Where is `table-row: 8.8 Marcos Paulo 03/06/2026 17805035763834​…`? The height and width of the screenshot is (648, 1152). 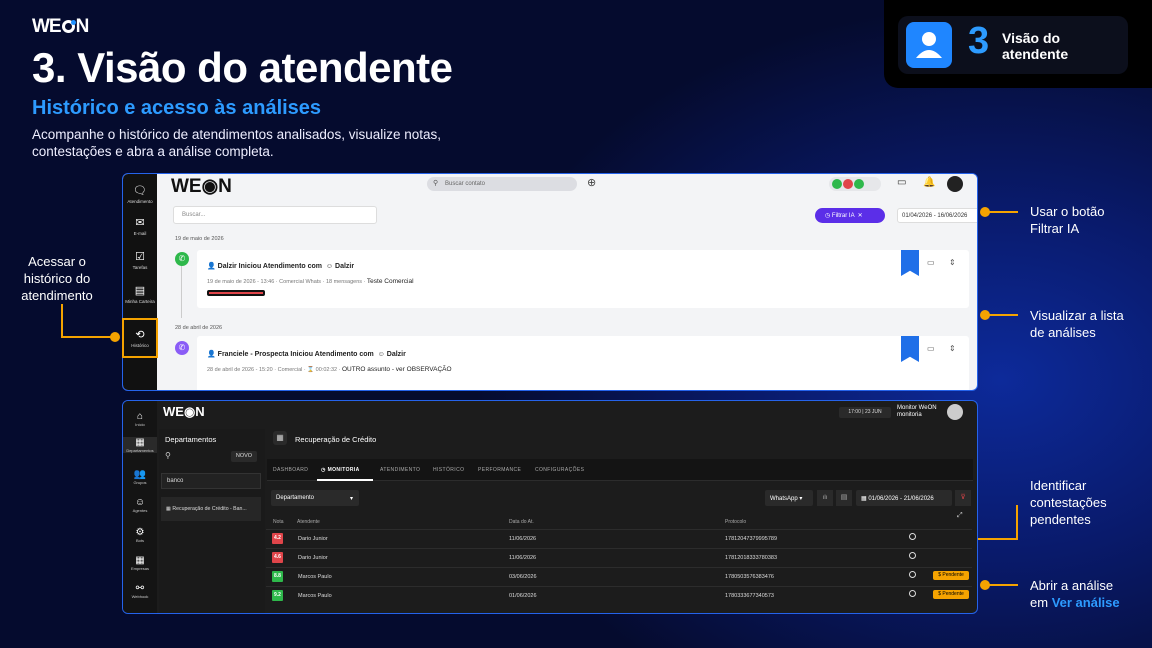 table-row: 8.8 Marcos Paulo 03/06/2026 17805035763834​… is located at coordinates (619, 576).